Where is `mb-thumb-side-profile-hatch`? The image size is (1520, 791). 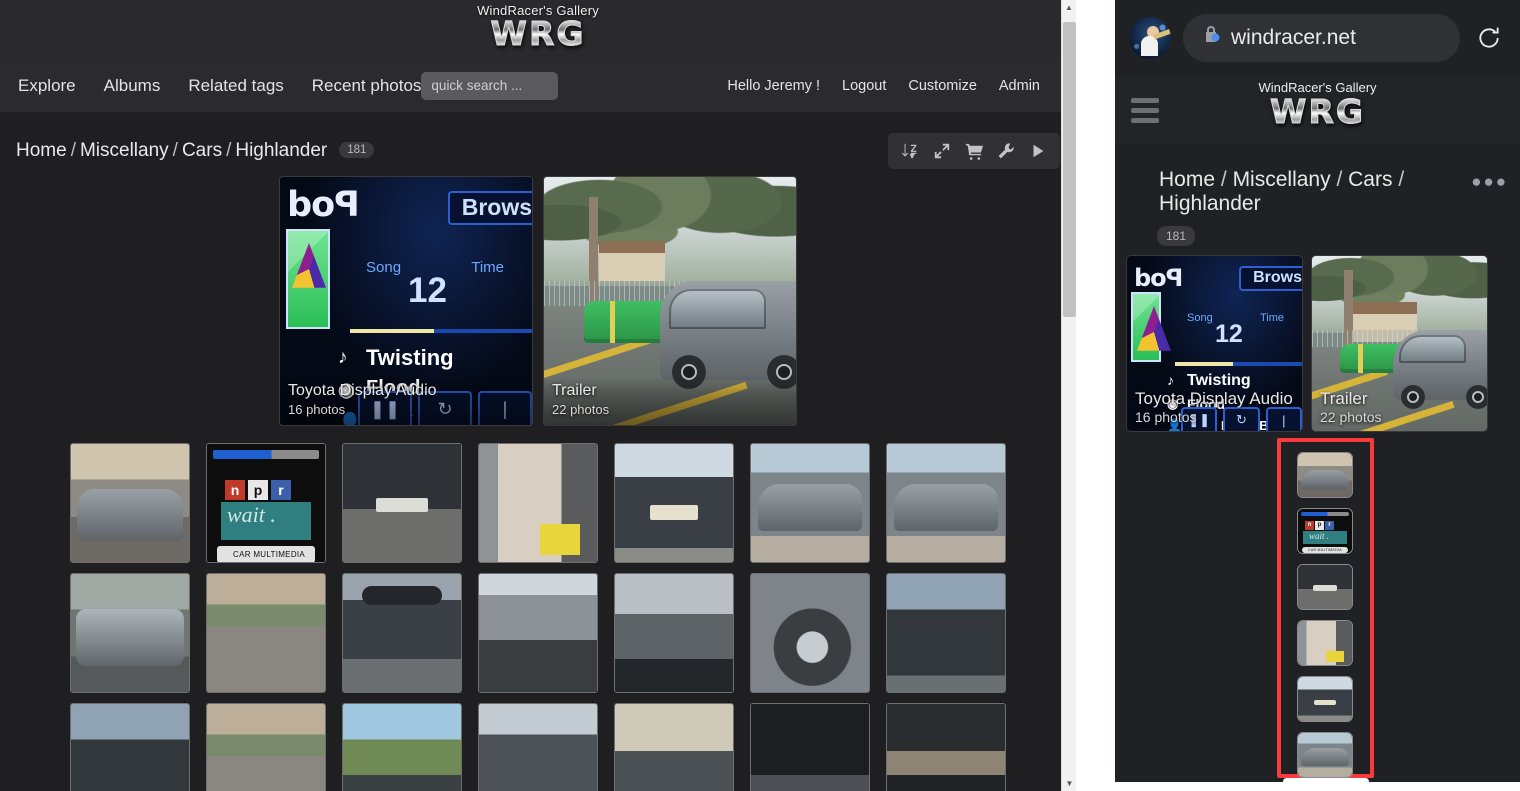 mb-thumb-side-profile-hatch is located at coordinates (1325, 755).